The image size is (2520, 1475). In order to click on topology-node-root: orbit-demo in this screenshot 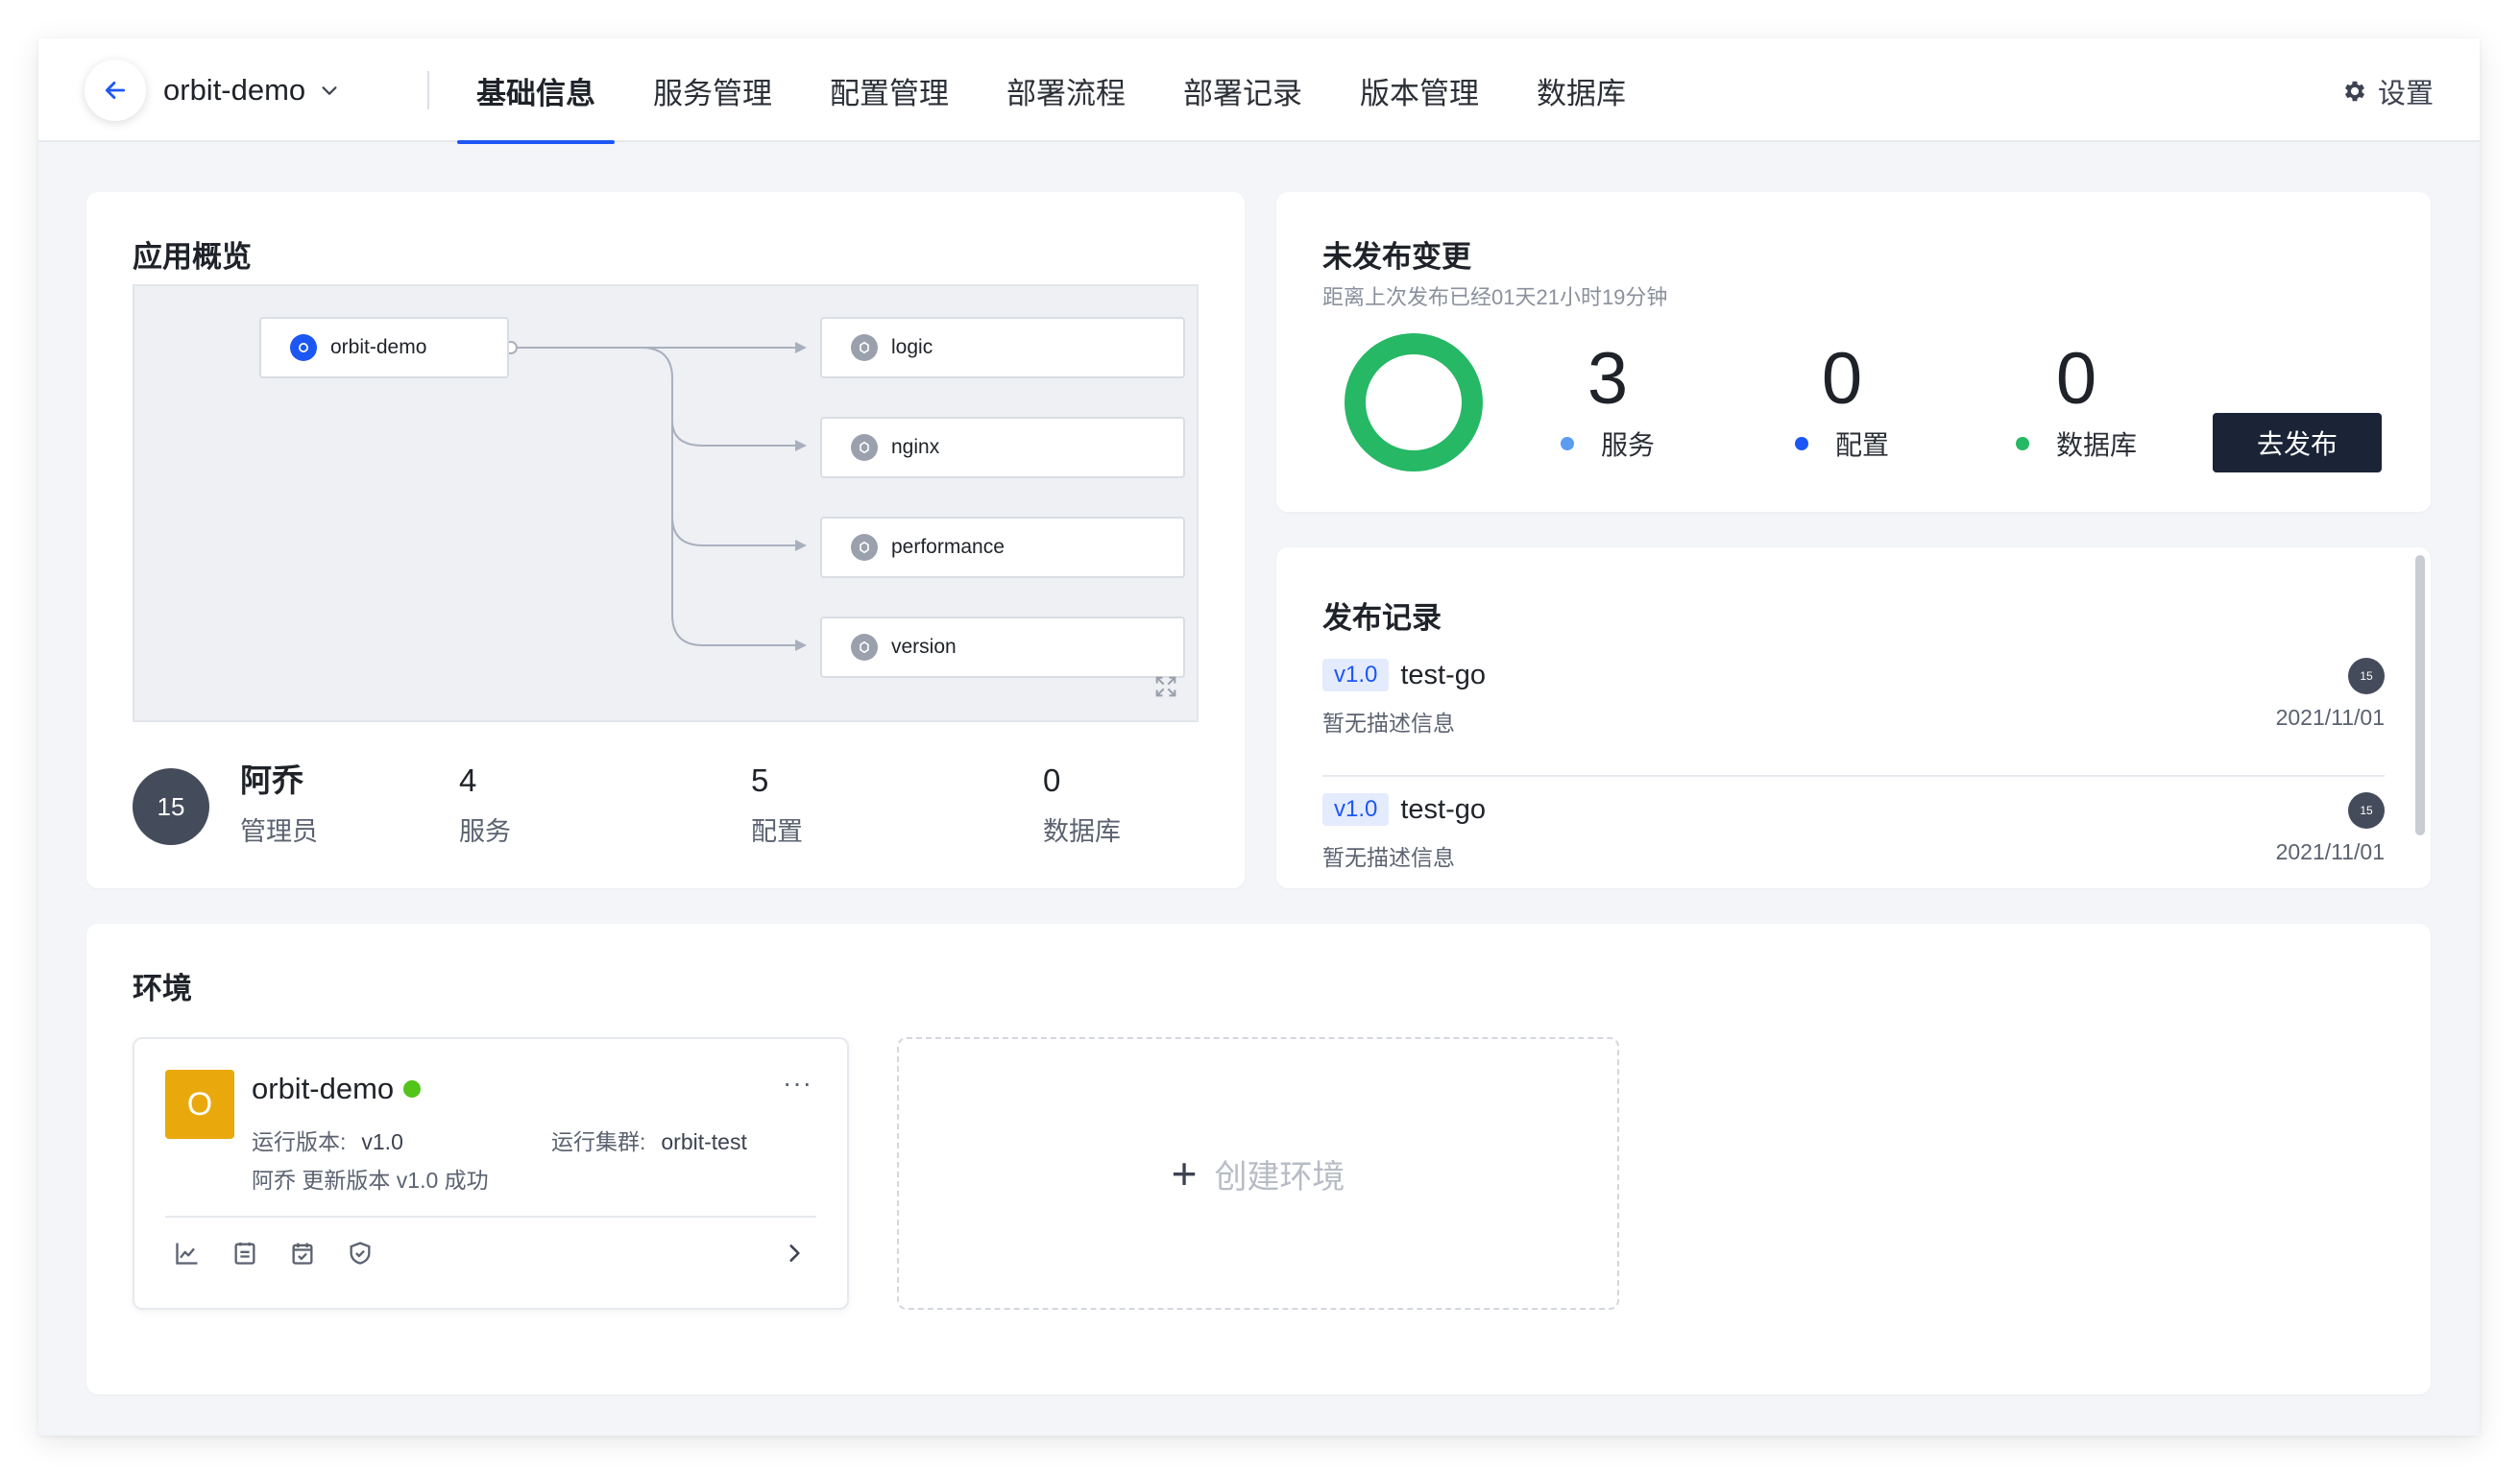, I will do `click(384, 347)`.